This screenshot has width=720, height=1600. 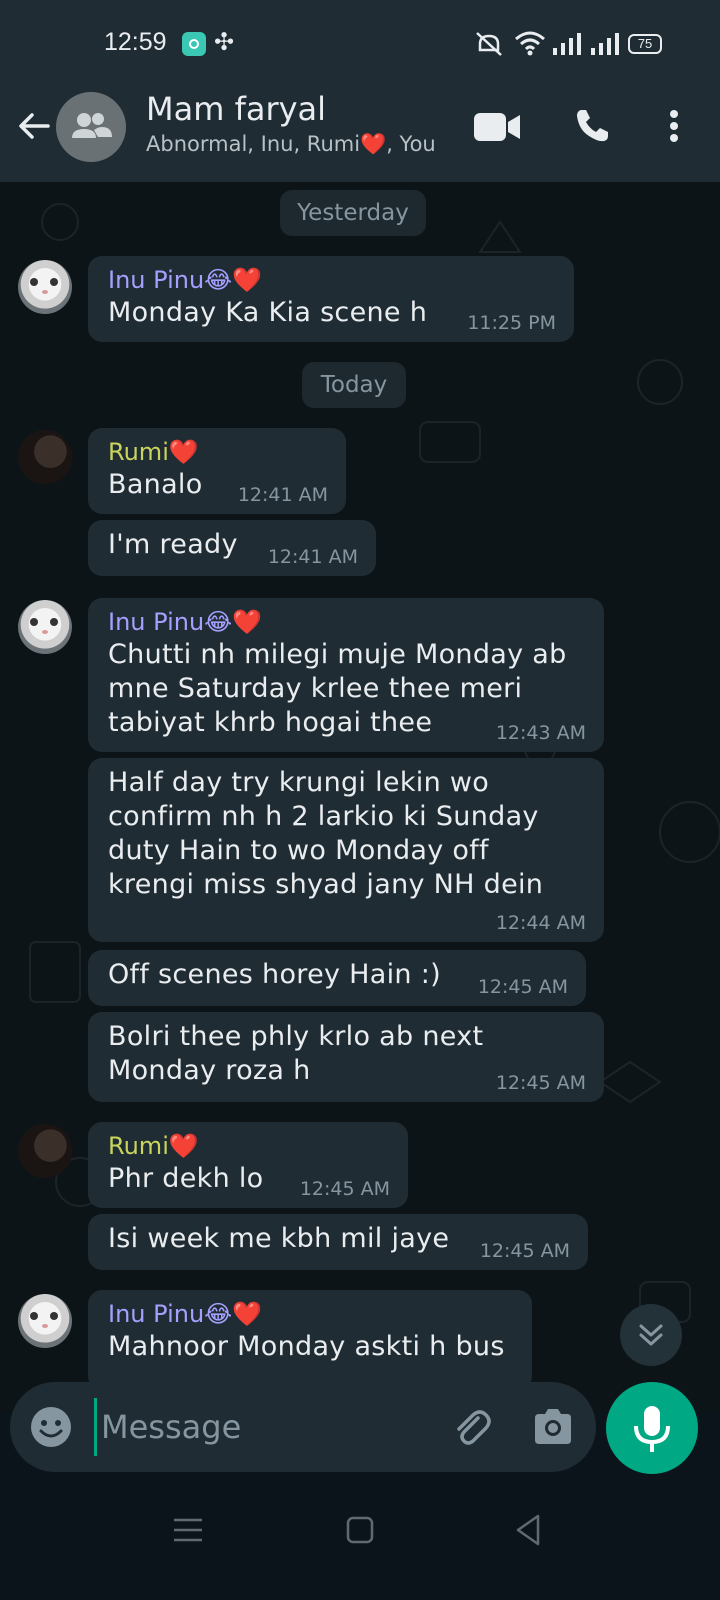 What do you see at coordinates (360, 44) in the screenshot?
I see `status-bar: 12:59 ✣ 75` at bounding box center [360, 44].